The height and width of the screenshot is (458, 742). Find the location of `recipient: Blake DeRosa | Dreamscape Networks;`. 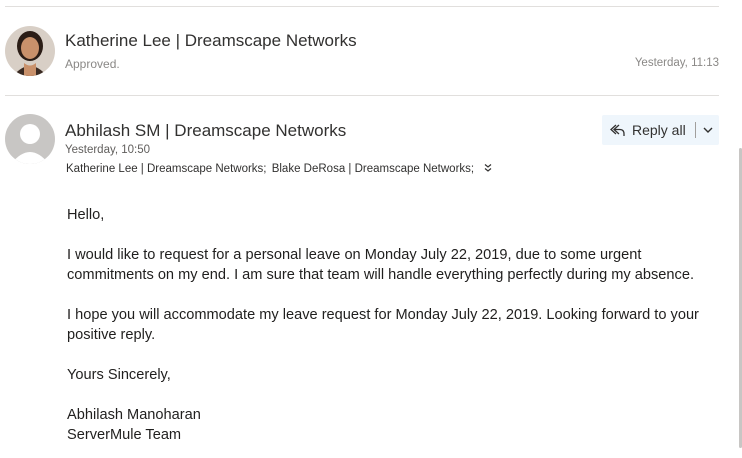

recipient: Blake DeRosa | Dreamscape Networks; is located at coordinates (373, 169).